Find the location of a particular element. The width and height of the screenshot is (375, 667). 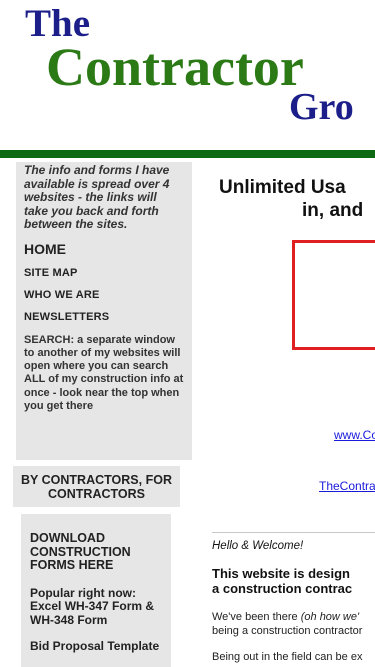

content-divider is located at coordinates (293, 532).